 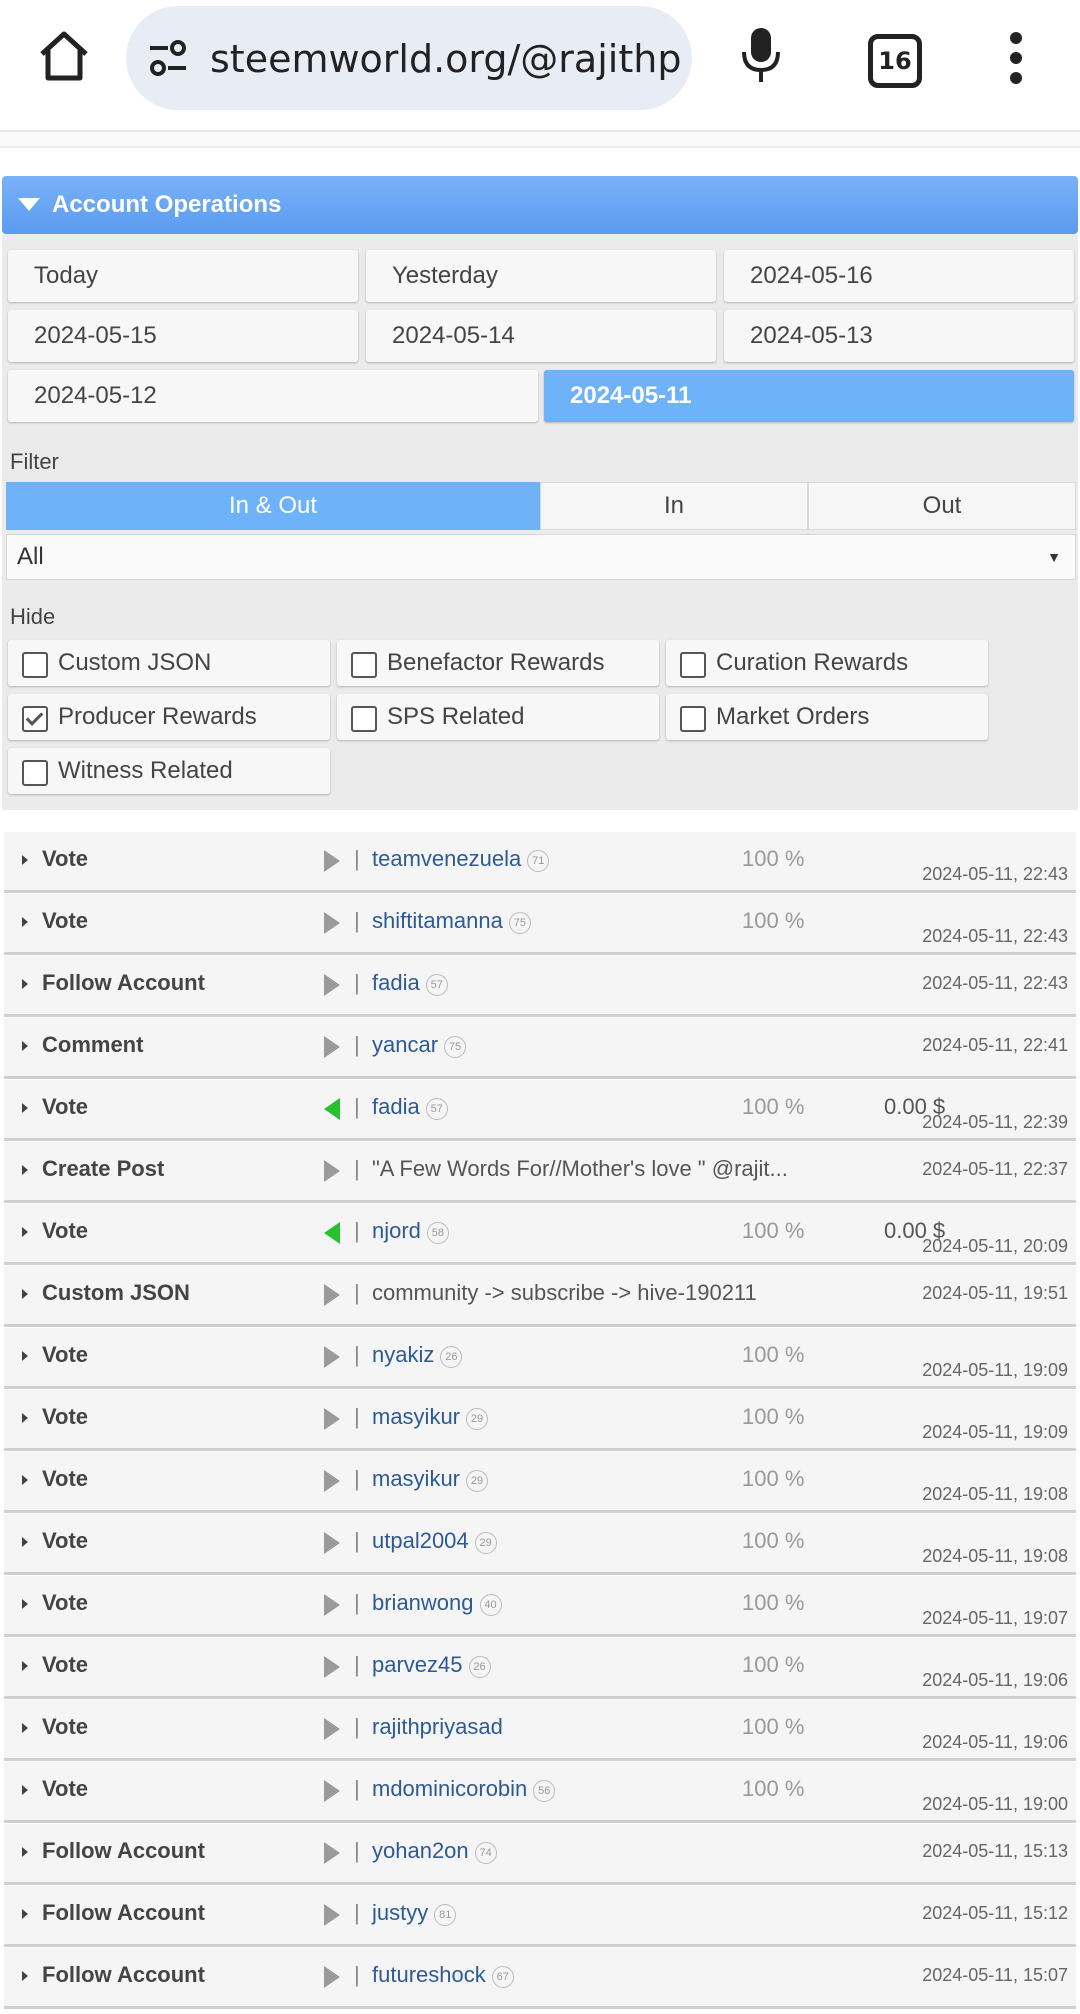 What do you see at coordinates (761, 55) in the screenshot?
I see `microphone-icon` at bounding box center [761, 55].